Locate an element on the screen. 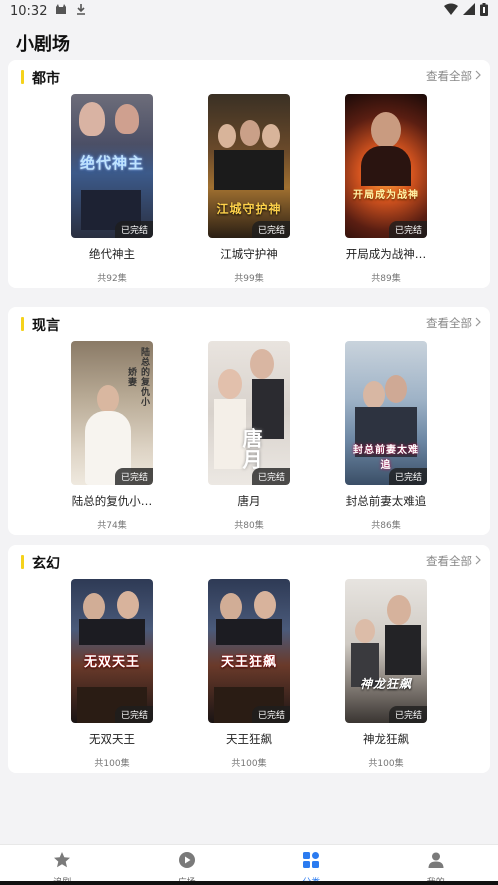 This screenshot has height=885, width=498. status-time: 10:32 is located at coordinates (29, 11).